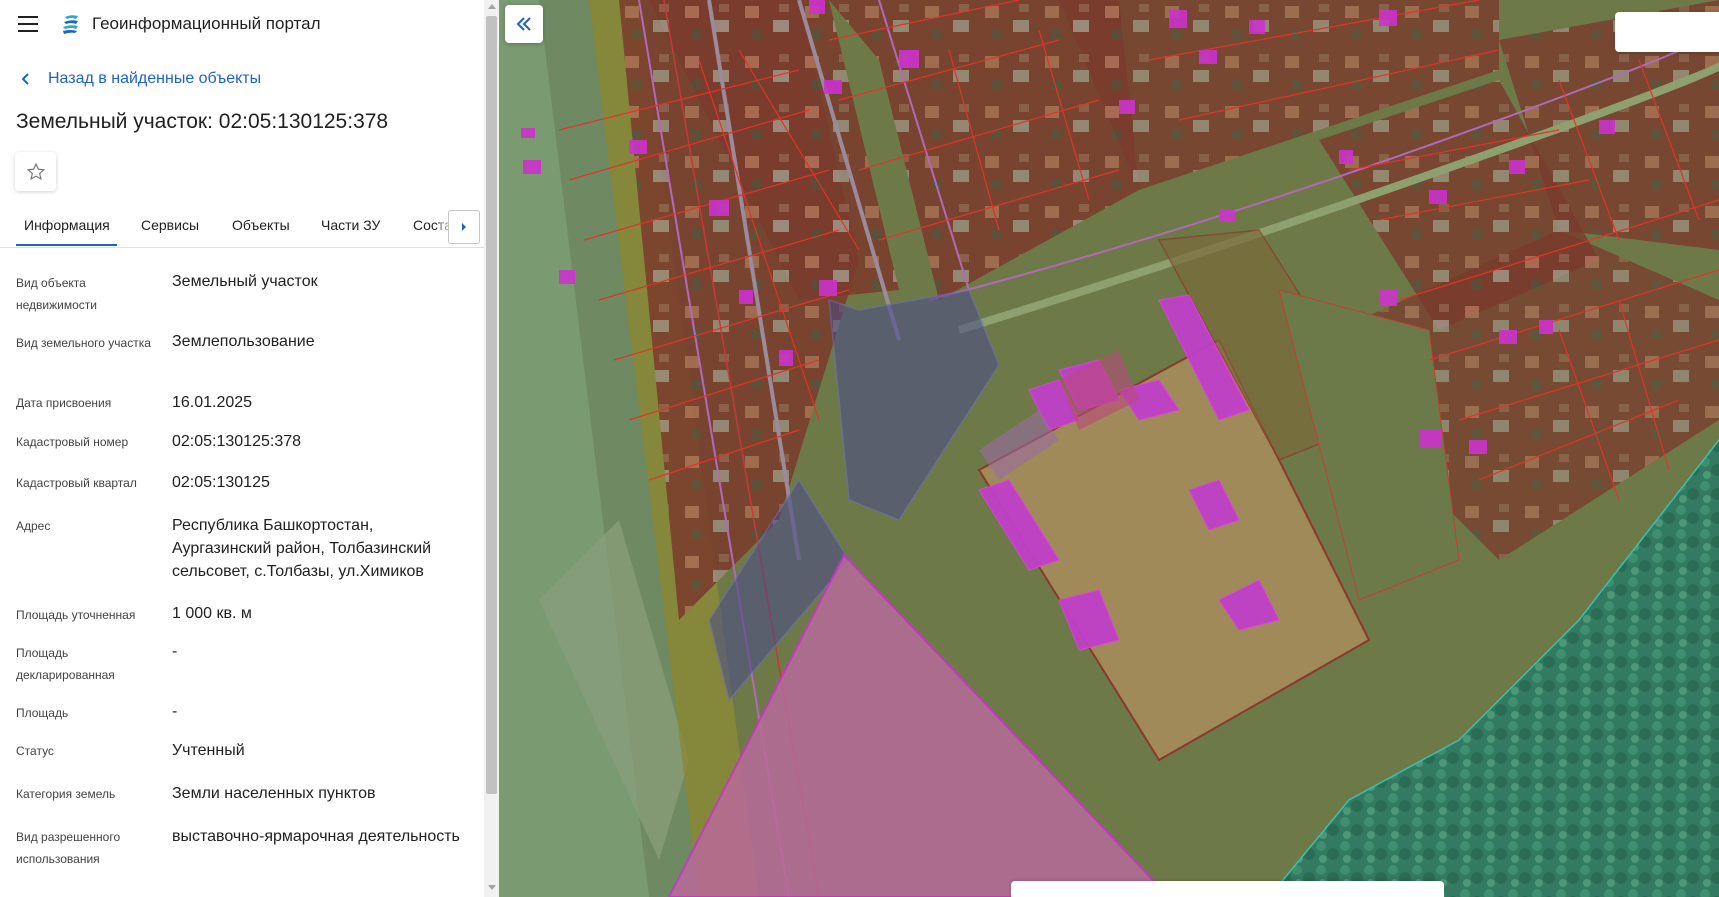  Describe the element at coordinates (492, 887) in the screenshot. I see `scroll-down-arrow` at that location.